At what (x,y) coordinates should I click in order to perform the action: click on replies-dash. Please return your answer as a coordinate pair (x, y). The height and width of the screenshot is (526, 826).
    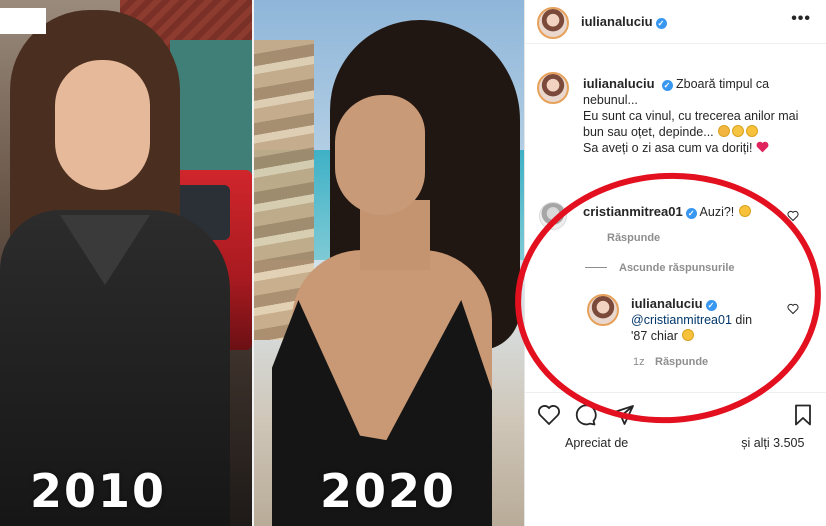
    Looking at the image, I should click on (596, 267).